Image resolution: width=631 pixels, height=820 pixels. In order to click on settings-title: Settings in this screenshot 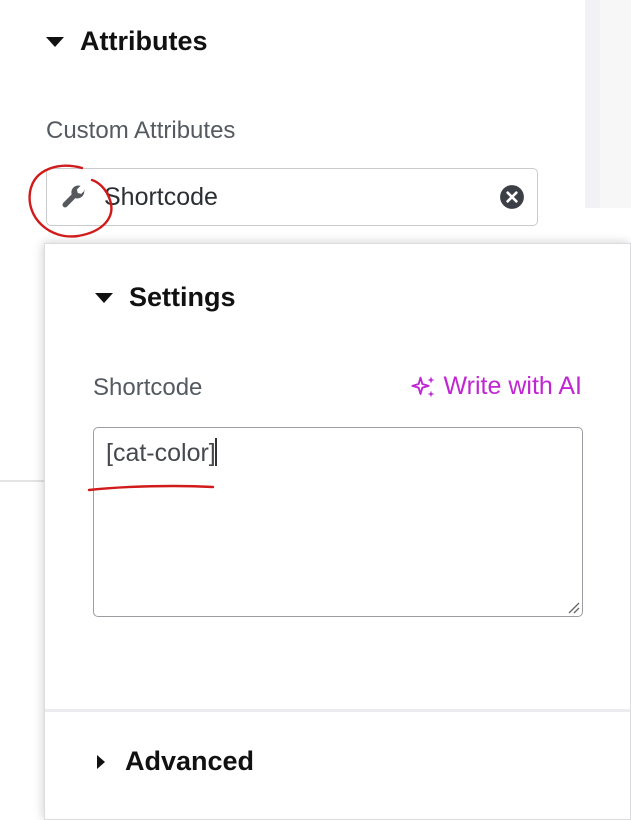, I will do `click(182, 297)`.